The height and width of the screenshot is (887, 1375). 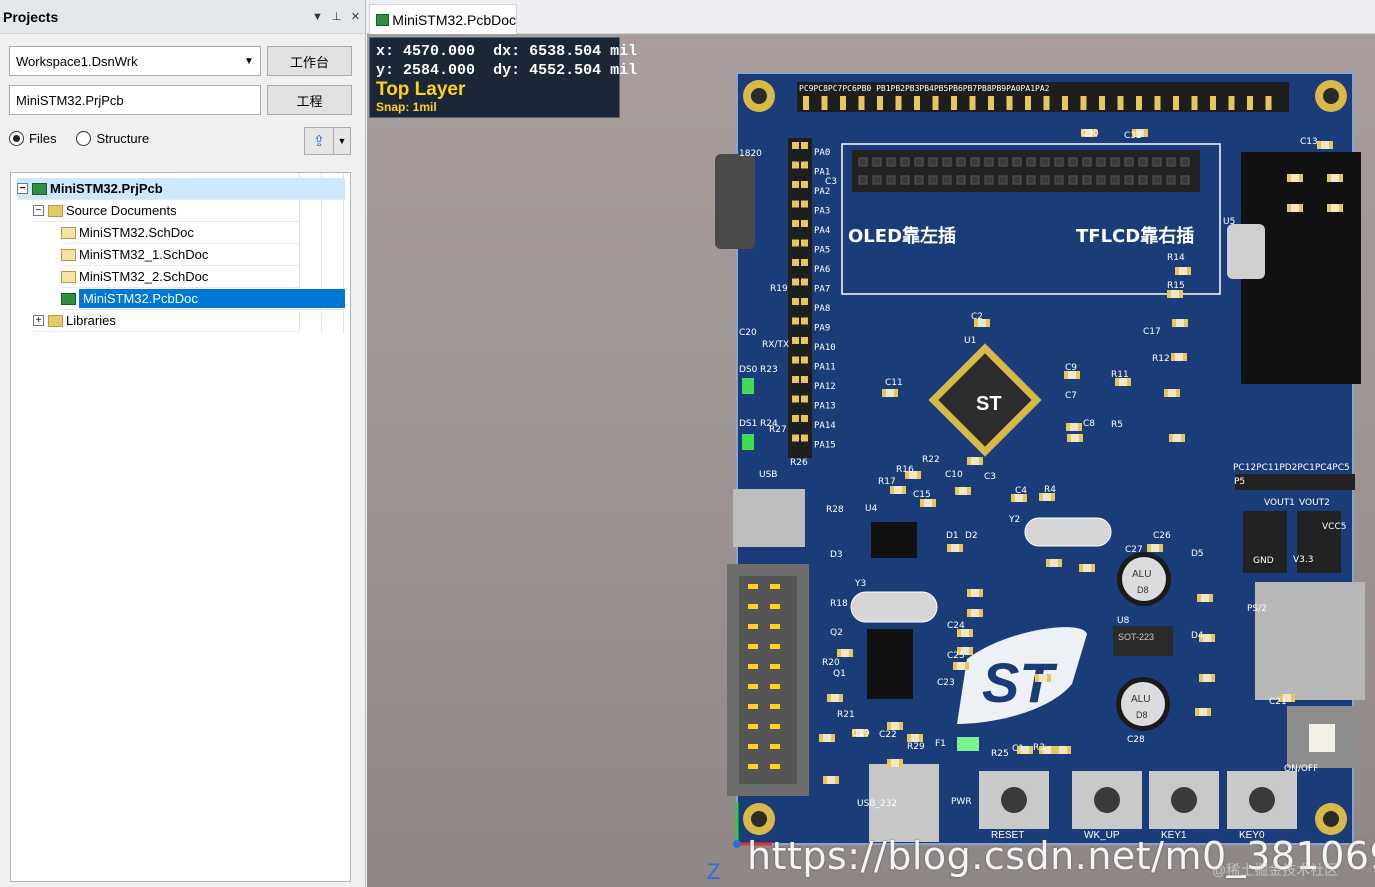 What do you see at coordinates (454, 19) in the screenshot?
I see `tab-pcb-document-label: MiniSTM32.PcbDoc` at bounding box center [454, 19].